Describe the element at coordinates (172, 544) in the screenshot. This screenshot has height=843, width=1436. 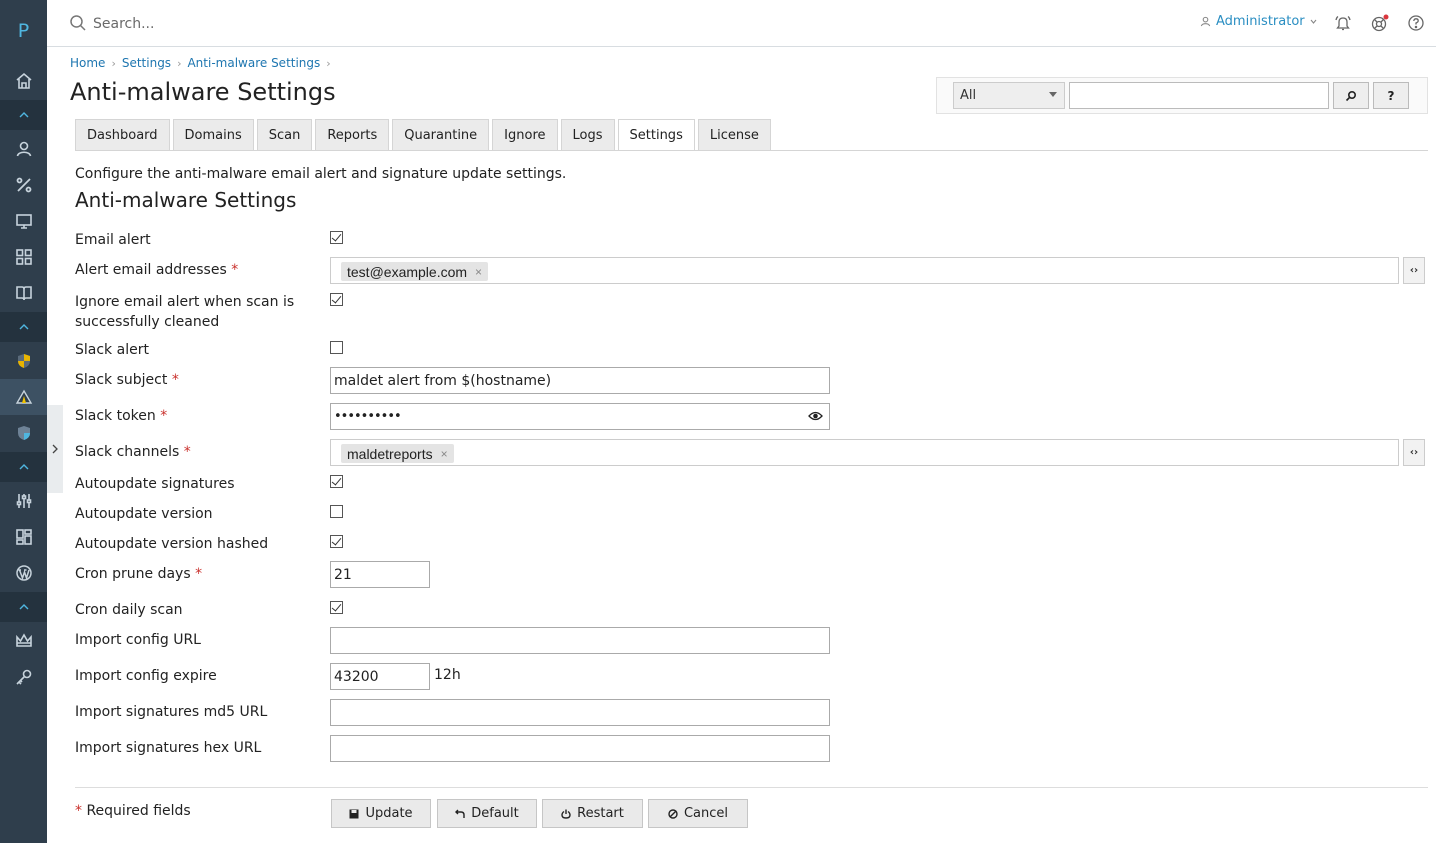
I see `autoupdate-version-hashed-label: Autoupdate version hashed` at that location.